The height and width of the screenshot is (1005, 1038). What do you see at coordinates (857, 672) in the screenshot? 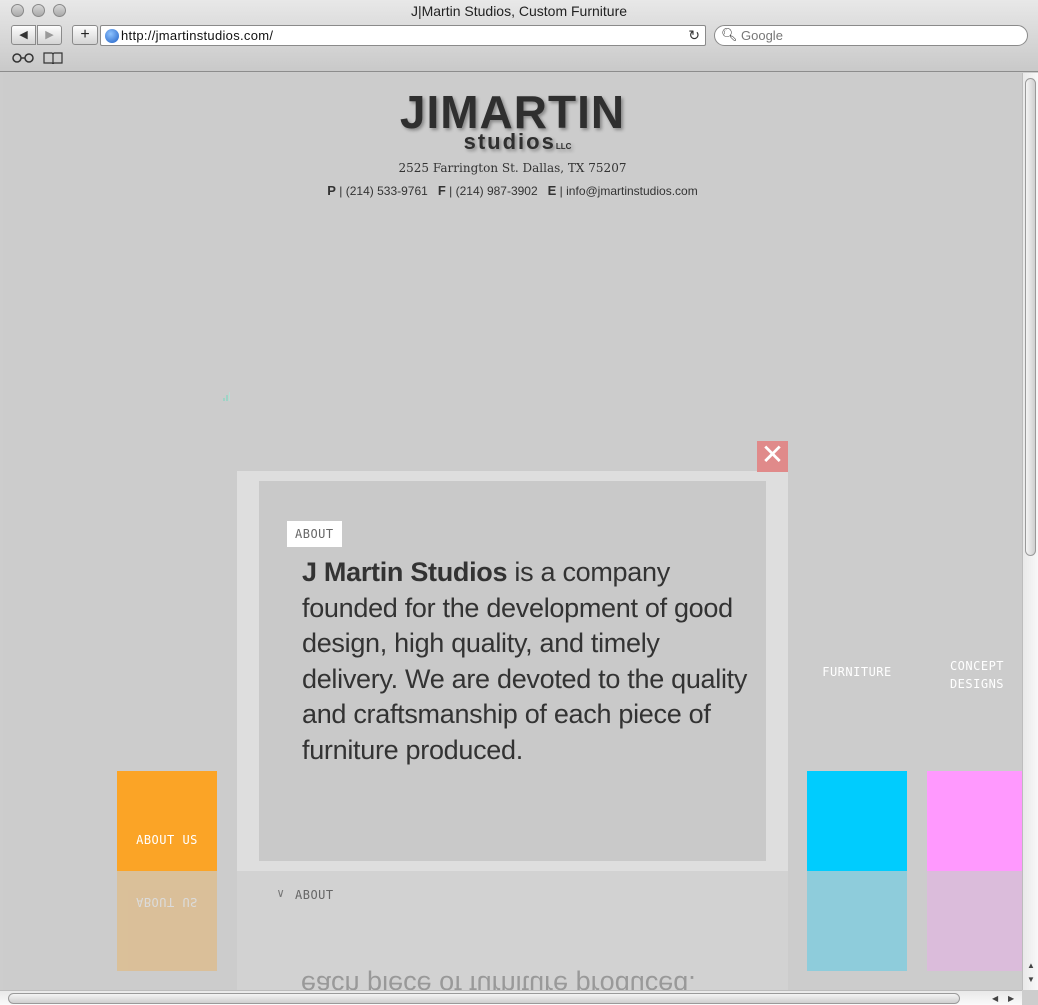
I see `furniture-label: FURNITURE` at bounding box center [857, 672].